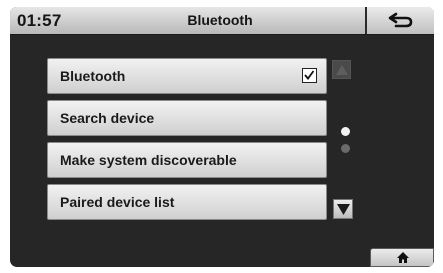 The height and width of the screenshot is (273, 443). I want to click on make-discoverable-item: Make system discoverable, so click(187, 160).